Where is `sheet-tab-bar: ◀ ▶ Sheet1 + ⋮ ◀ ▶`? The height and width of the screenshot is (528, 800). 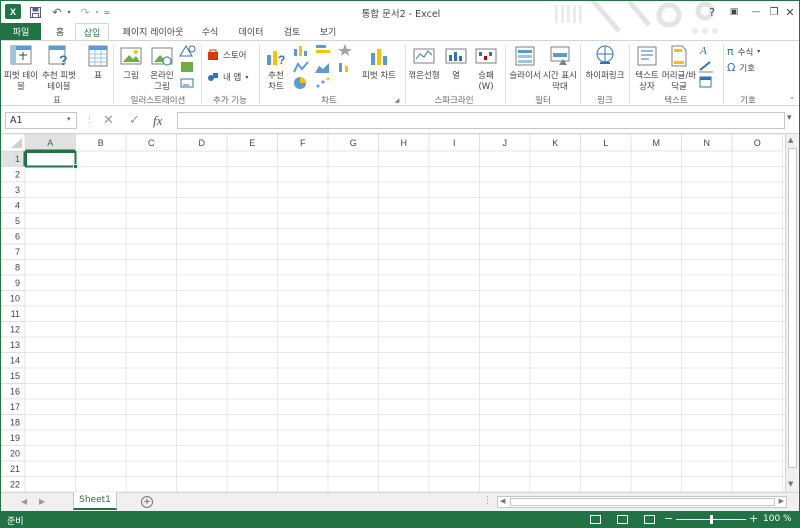
sheet-tab-bar: ◀ ▶ Sheet1 + ⋮ ◀ ▶ is located at coordinates (400, 501).